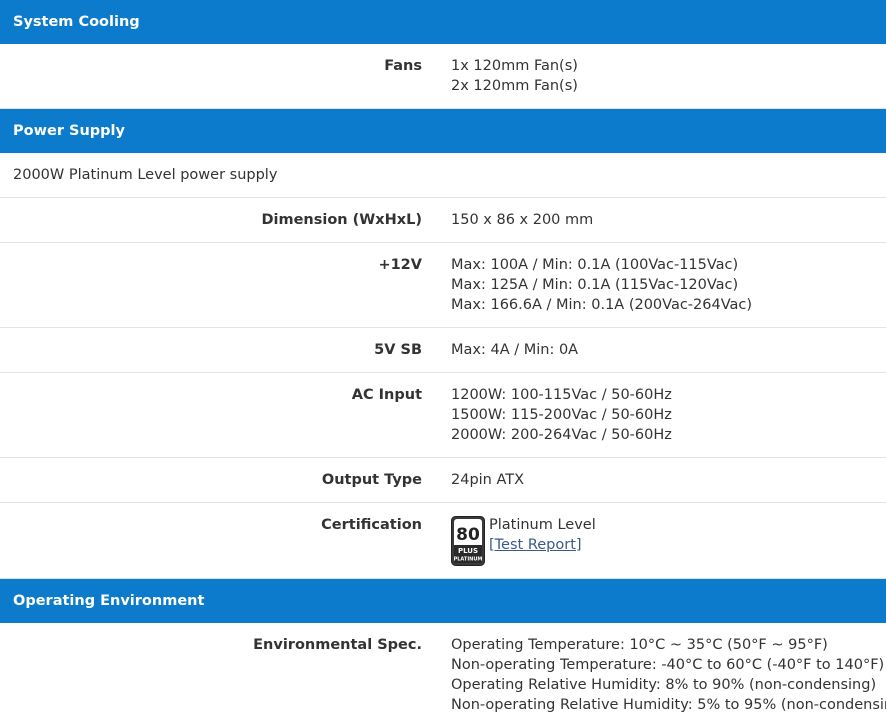 The image size is (886, 721). Describe the element at coordinates (561, 435) in the screenshot. I see `spec-value-line: 2000W: 200-264Vac / 50-60Hz` at that location.